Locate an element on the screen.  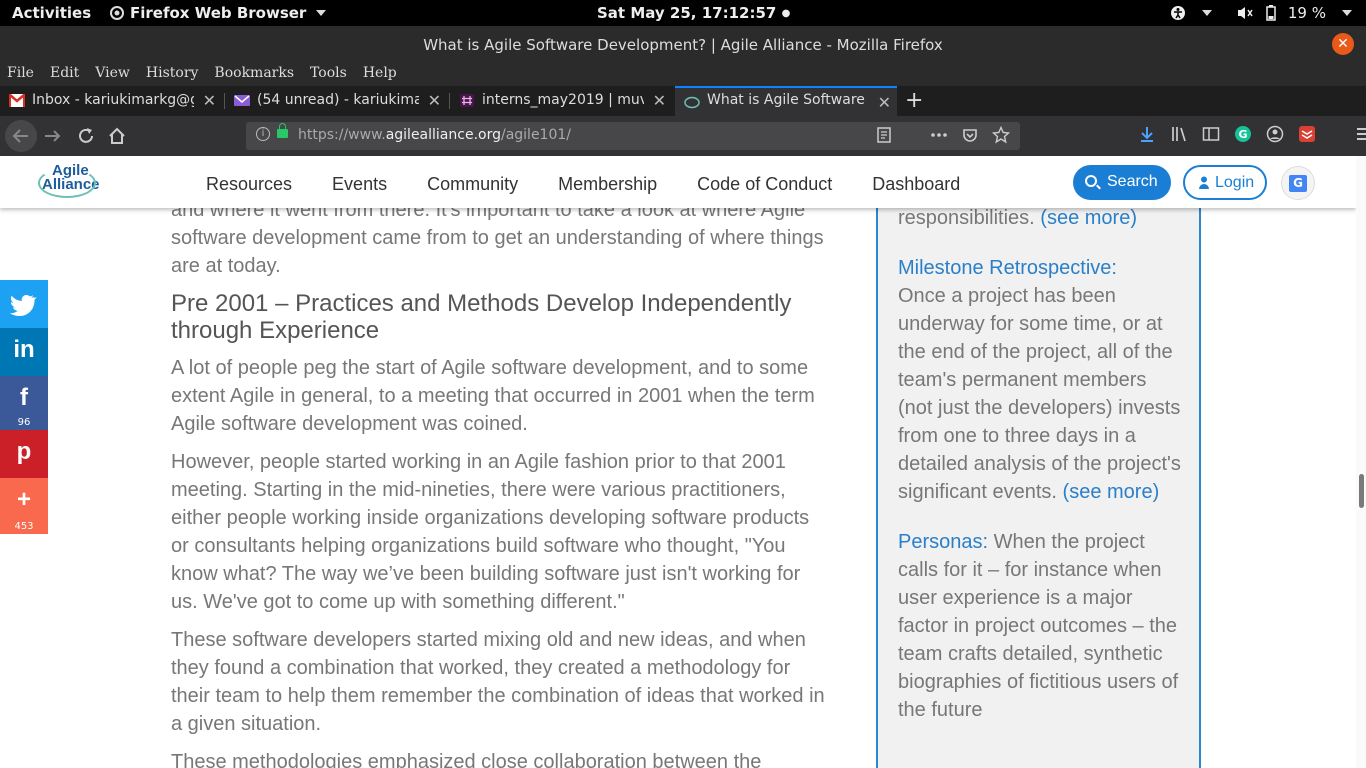
login-button: Login is located at coordinates (1225, 182).